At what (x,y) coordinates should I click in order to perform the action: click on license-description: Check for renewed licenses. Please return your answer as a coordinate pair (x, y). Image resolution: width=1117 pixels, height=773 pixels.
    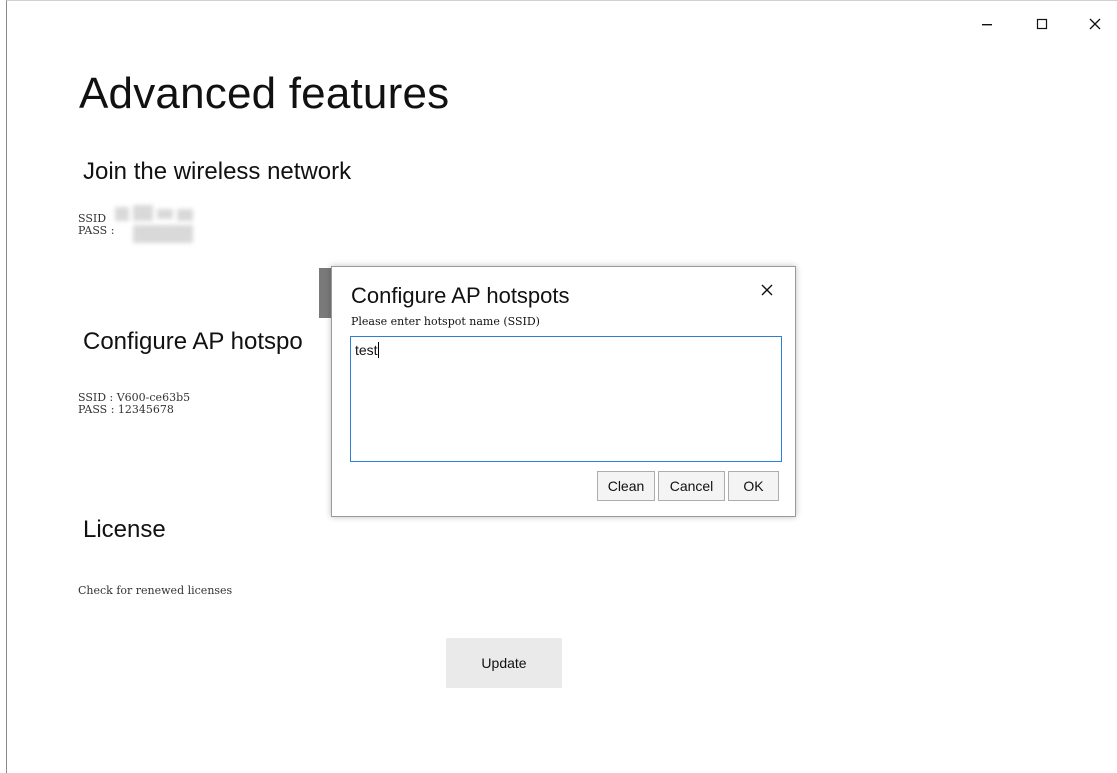
    Looking at the image, I should click on (155, 590).